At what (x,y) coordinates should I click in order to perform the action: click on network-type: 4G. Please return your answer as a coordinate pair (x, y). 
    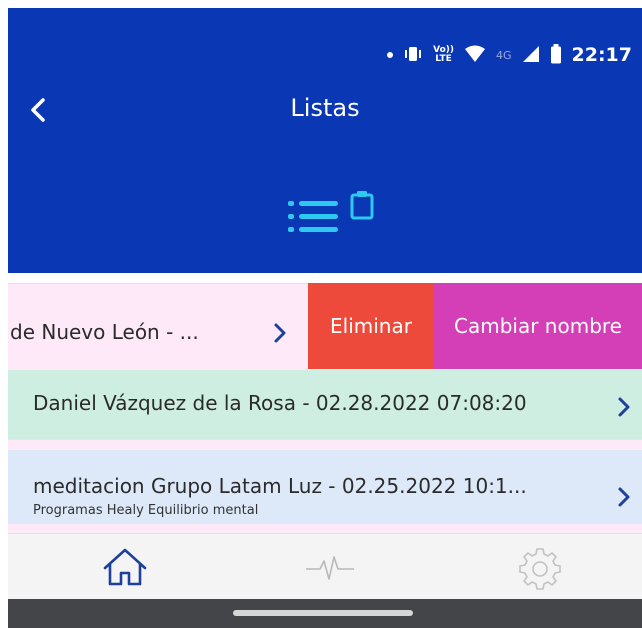
    Looking at the image, I should click on (503, 55).